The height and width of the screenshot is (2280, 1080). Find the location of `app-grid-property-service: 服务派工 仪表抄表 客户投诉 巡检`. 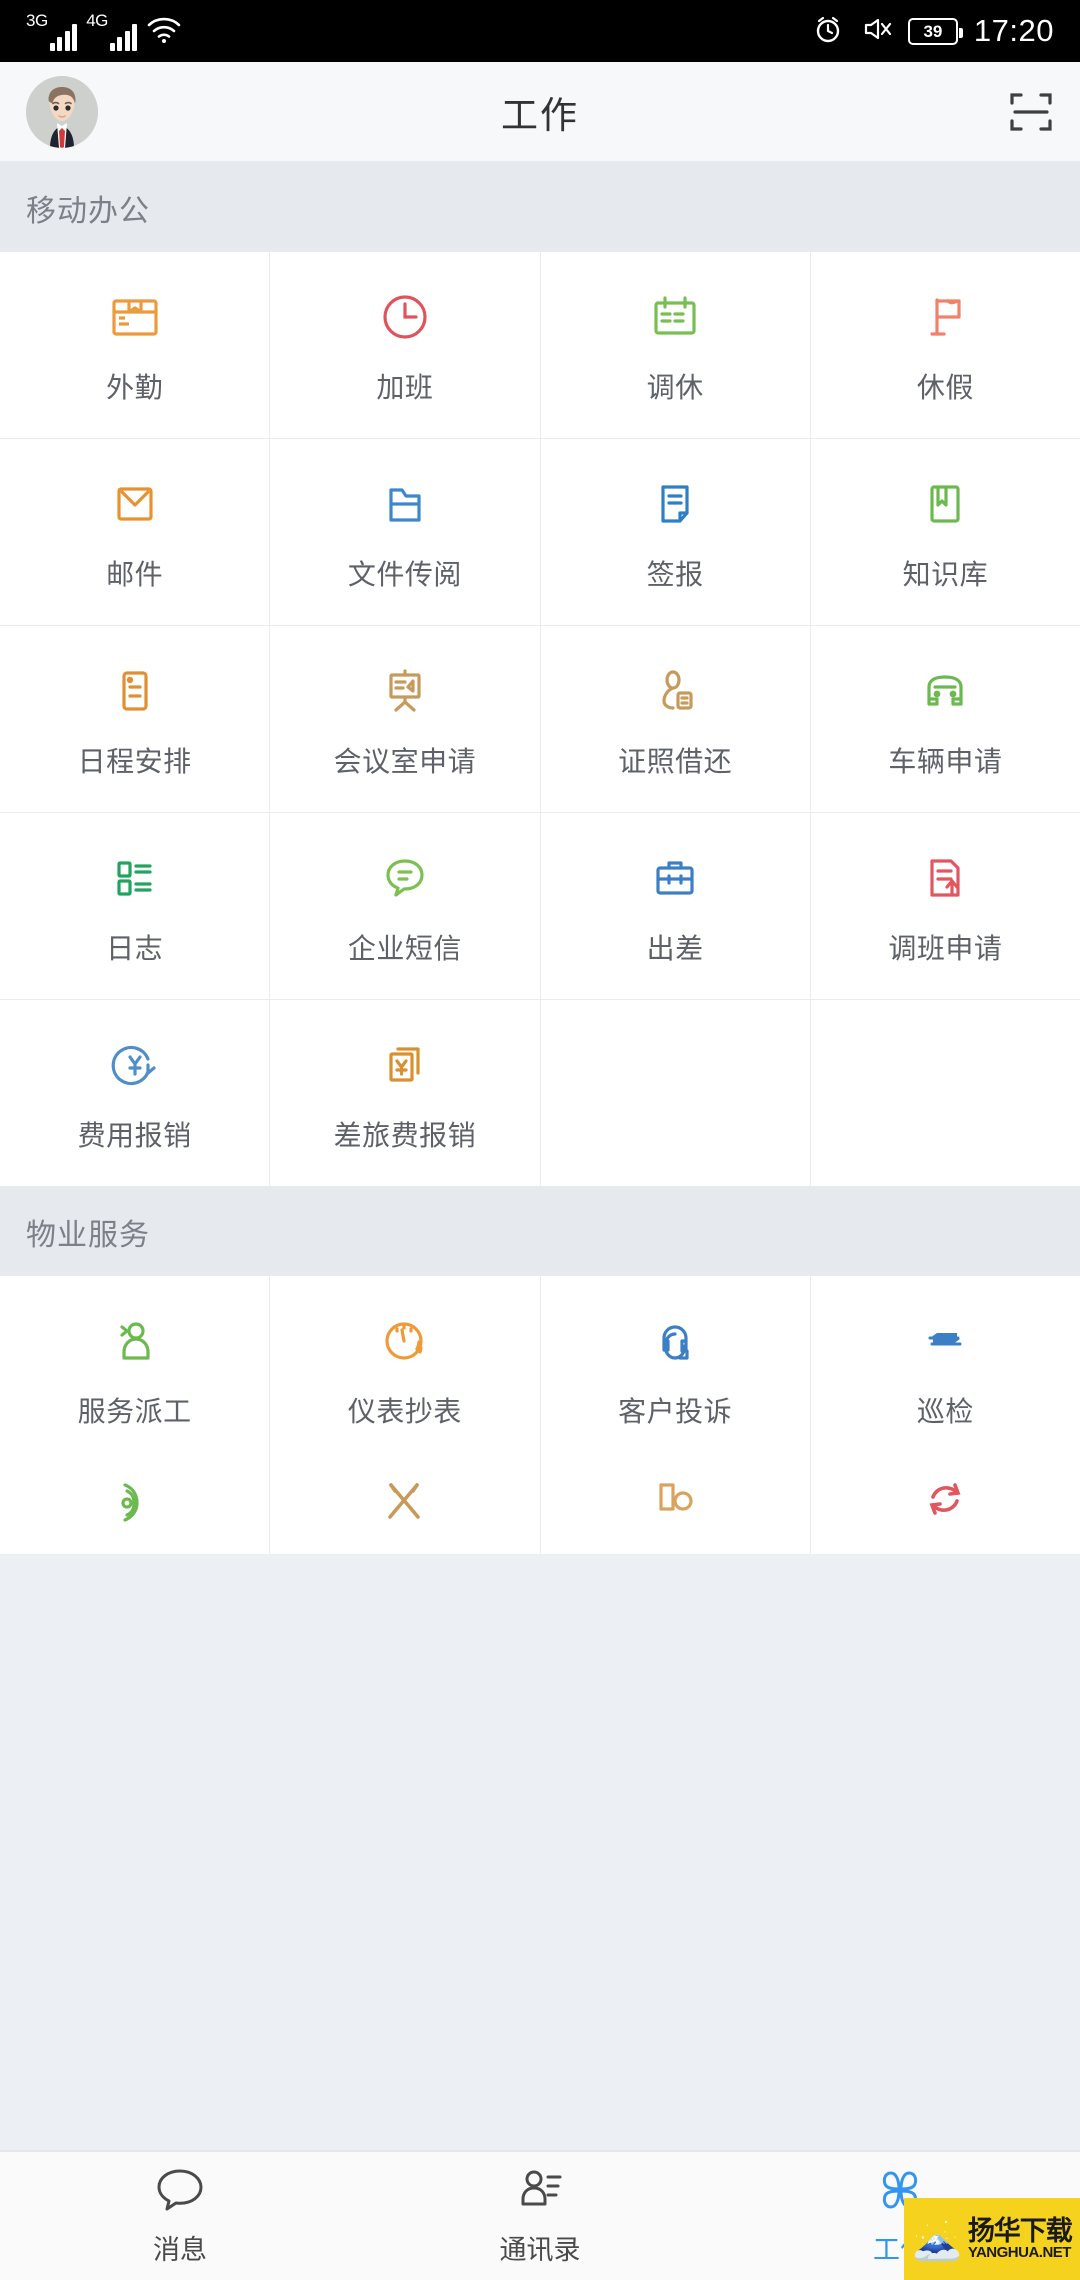

app-grid-property-service: 服务派工 仪表抄表 客户投诉 巡检 is located at coordinates (540, 1369).